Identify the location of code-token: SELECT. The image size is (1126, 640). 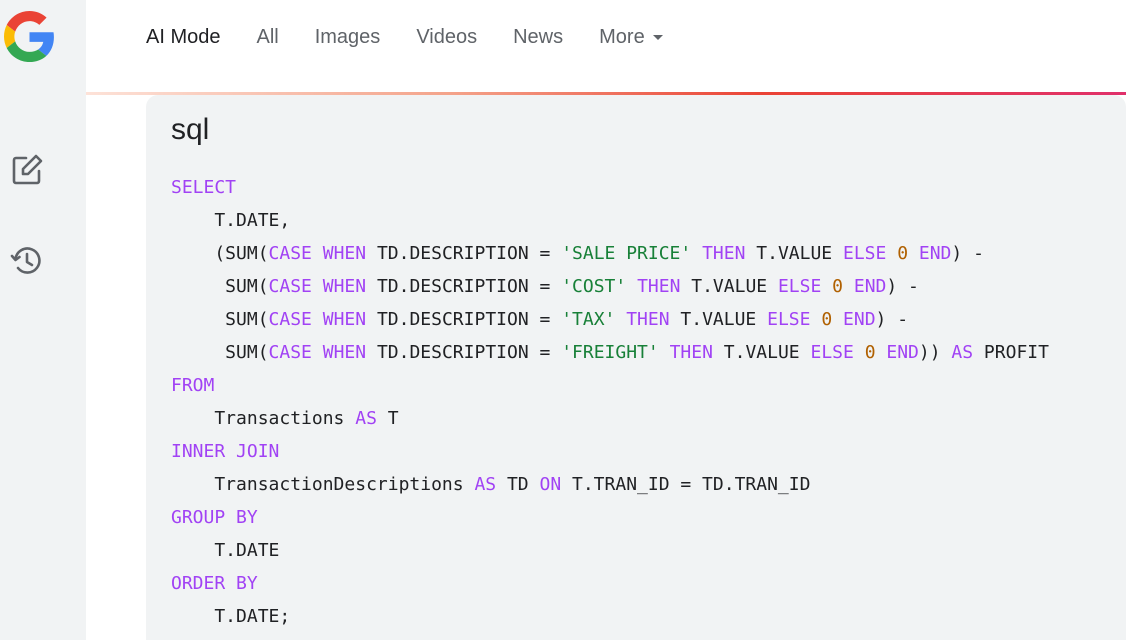
(204, 187).